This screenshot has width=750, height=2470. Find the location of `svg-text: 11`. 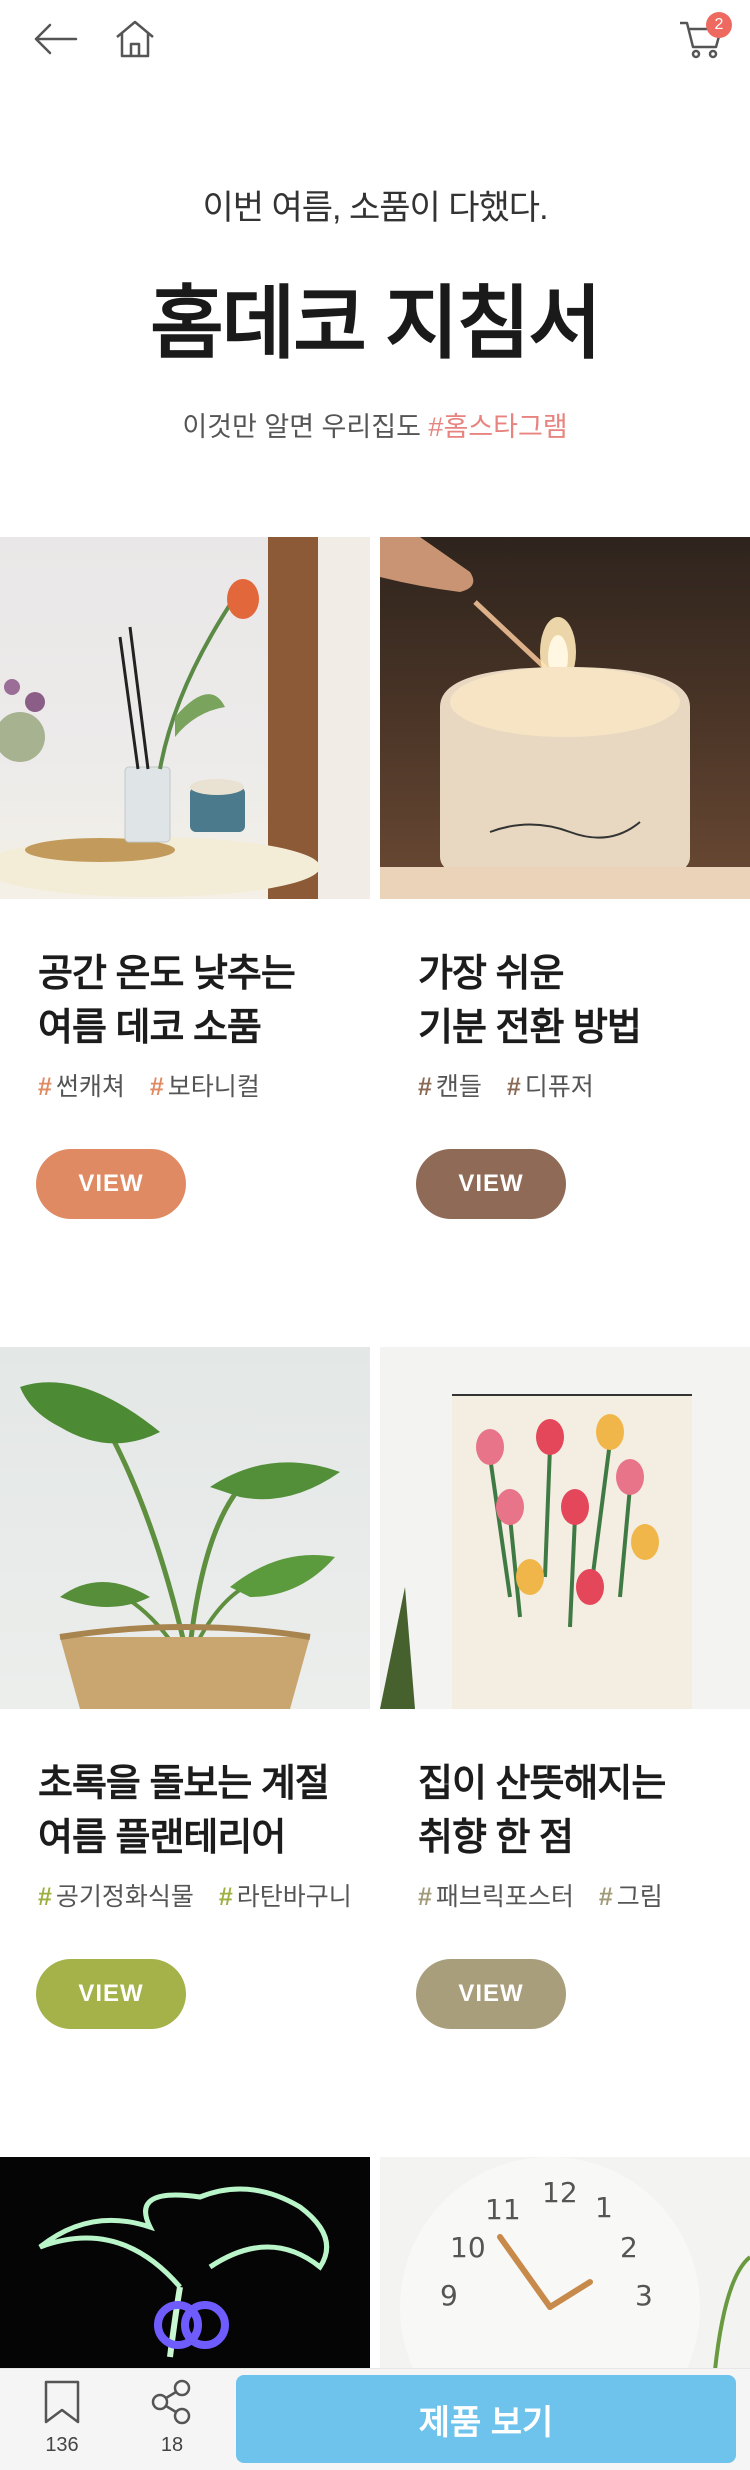

svg-text: 11 is located at coordinates (503, 2209).